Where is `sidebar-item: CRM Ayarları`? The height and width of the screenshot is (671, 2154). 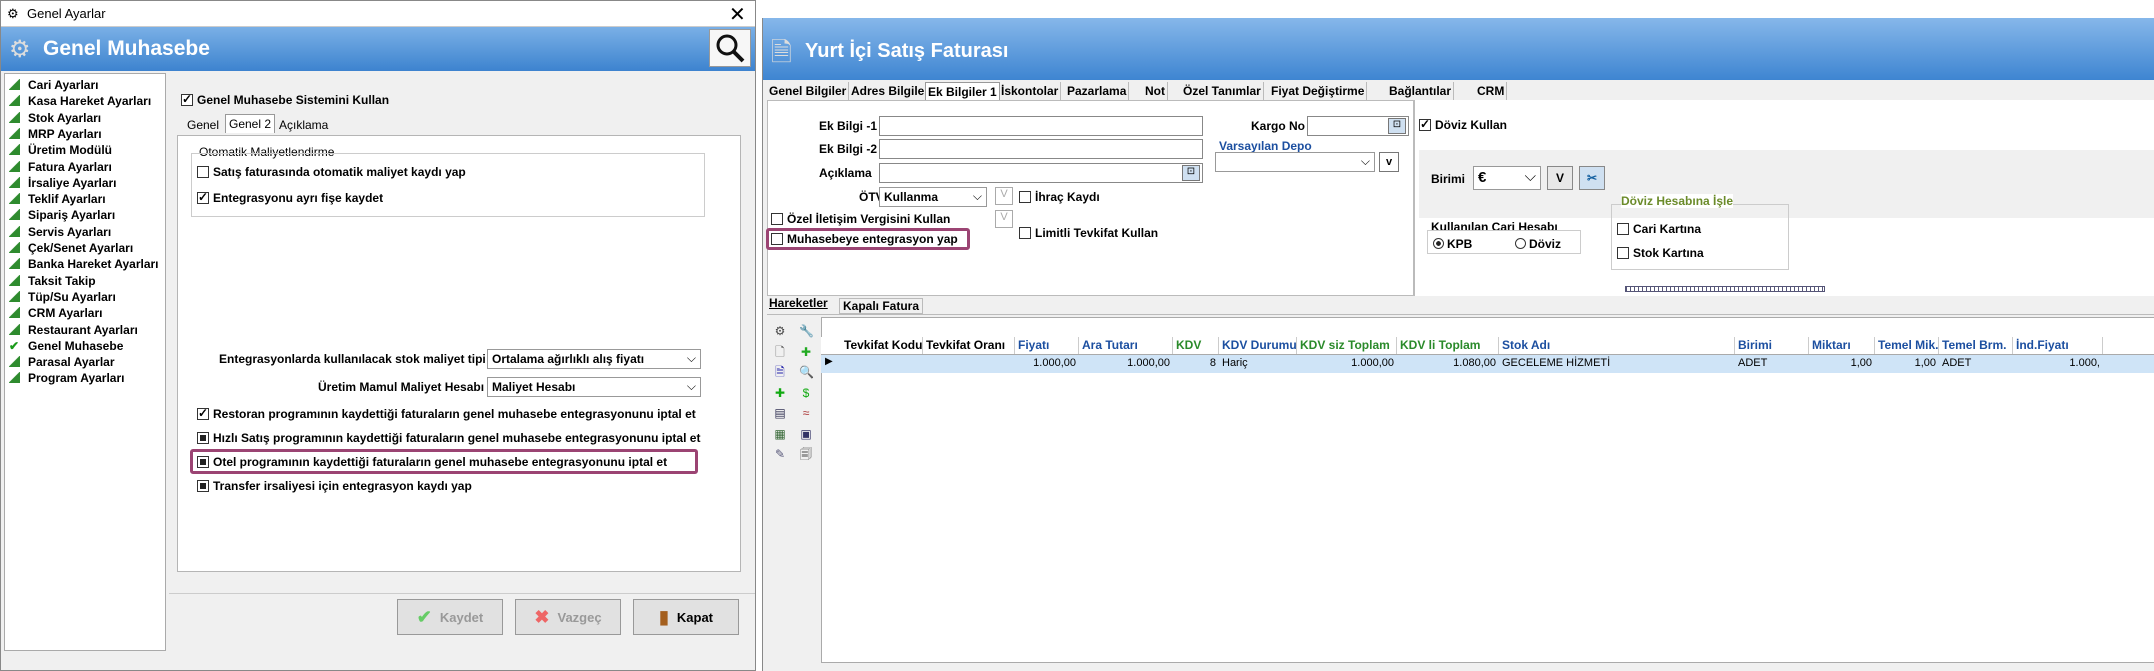 sidebar-item: CRM Ayarları is located at coordinates (55, 313).